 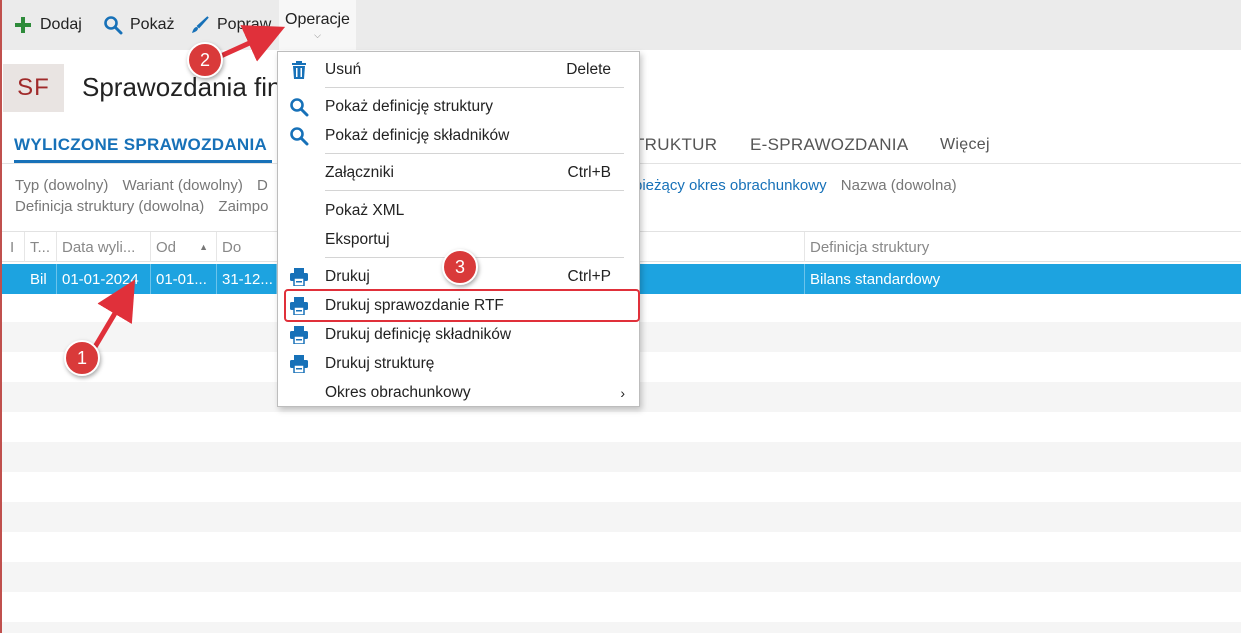 What do you see at coordinates (398, 392) in the screenshot?
I see `menu-item-label: Okres obrachunkowy` at bounding box center [398, 392].